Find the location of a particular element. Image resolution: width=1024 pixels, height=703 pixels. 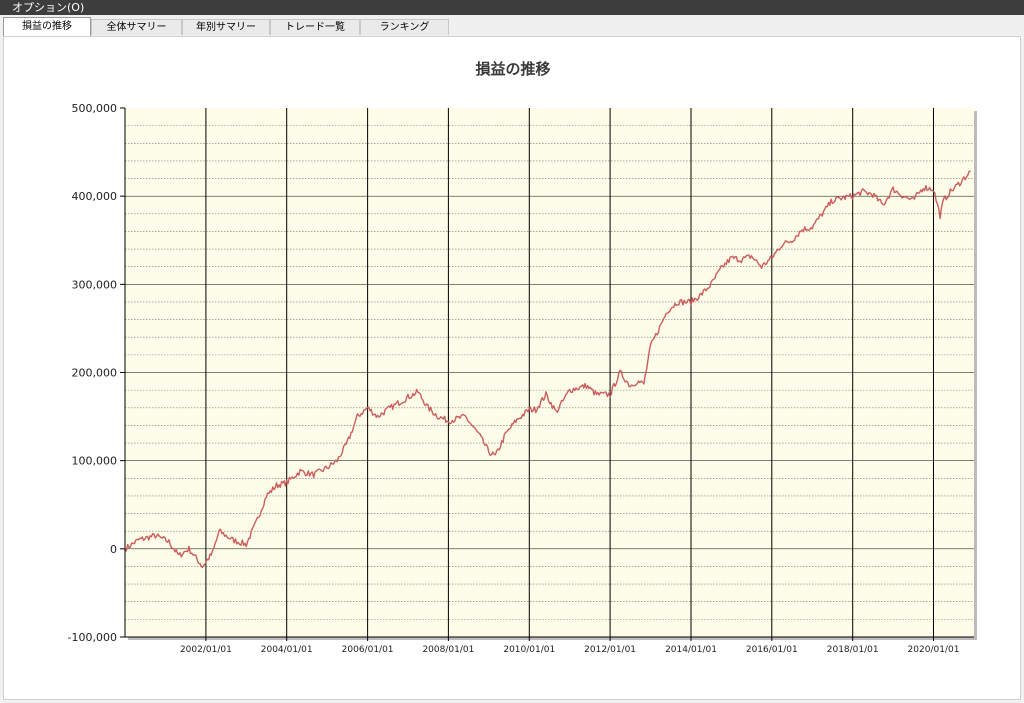

y-tick-label: 300,000 is located at coordinates (95, 284).